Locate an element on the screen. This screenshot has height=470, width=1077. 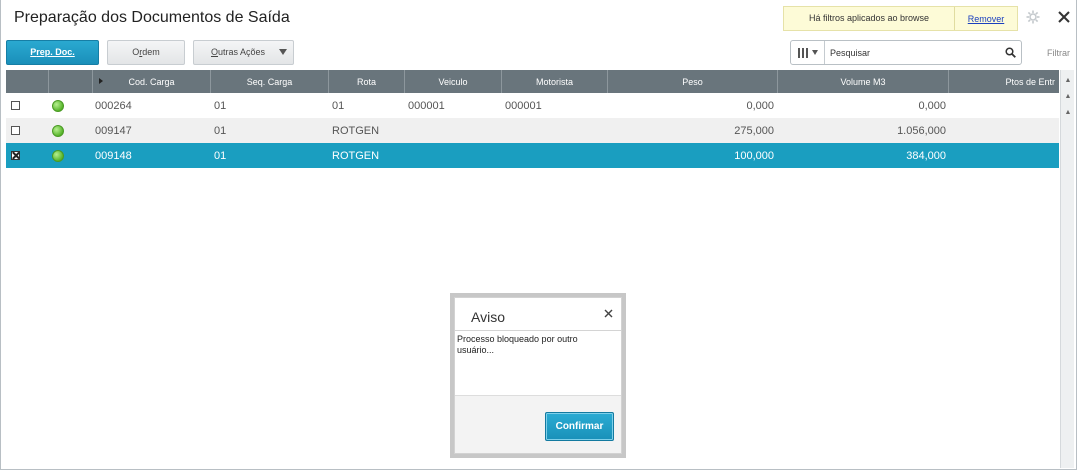
cell-motorista: 000001 is located at coordinates (523, 105).